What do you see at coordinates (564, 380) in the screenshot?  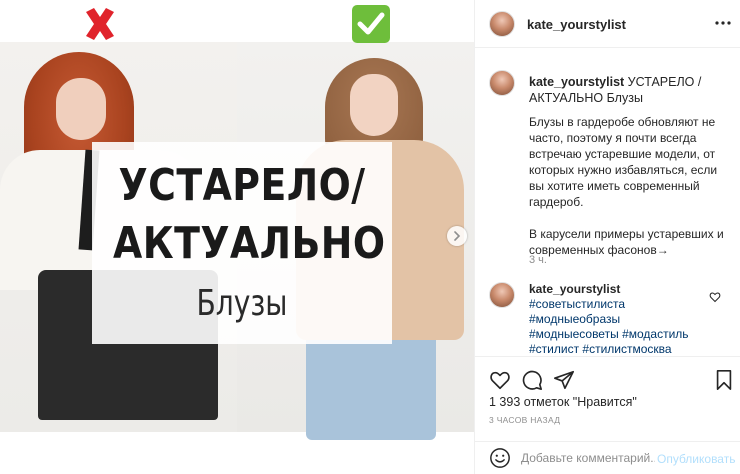 I see `share-icon` at bounding box center [564, 380].